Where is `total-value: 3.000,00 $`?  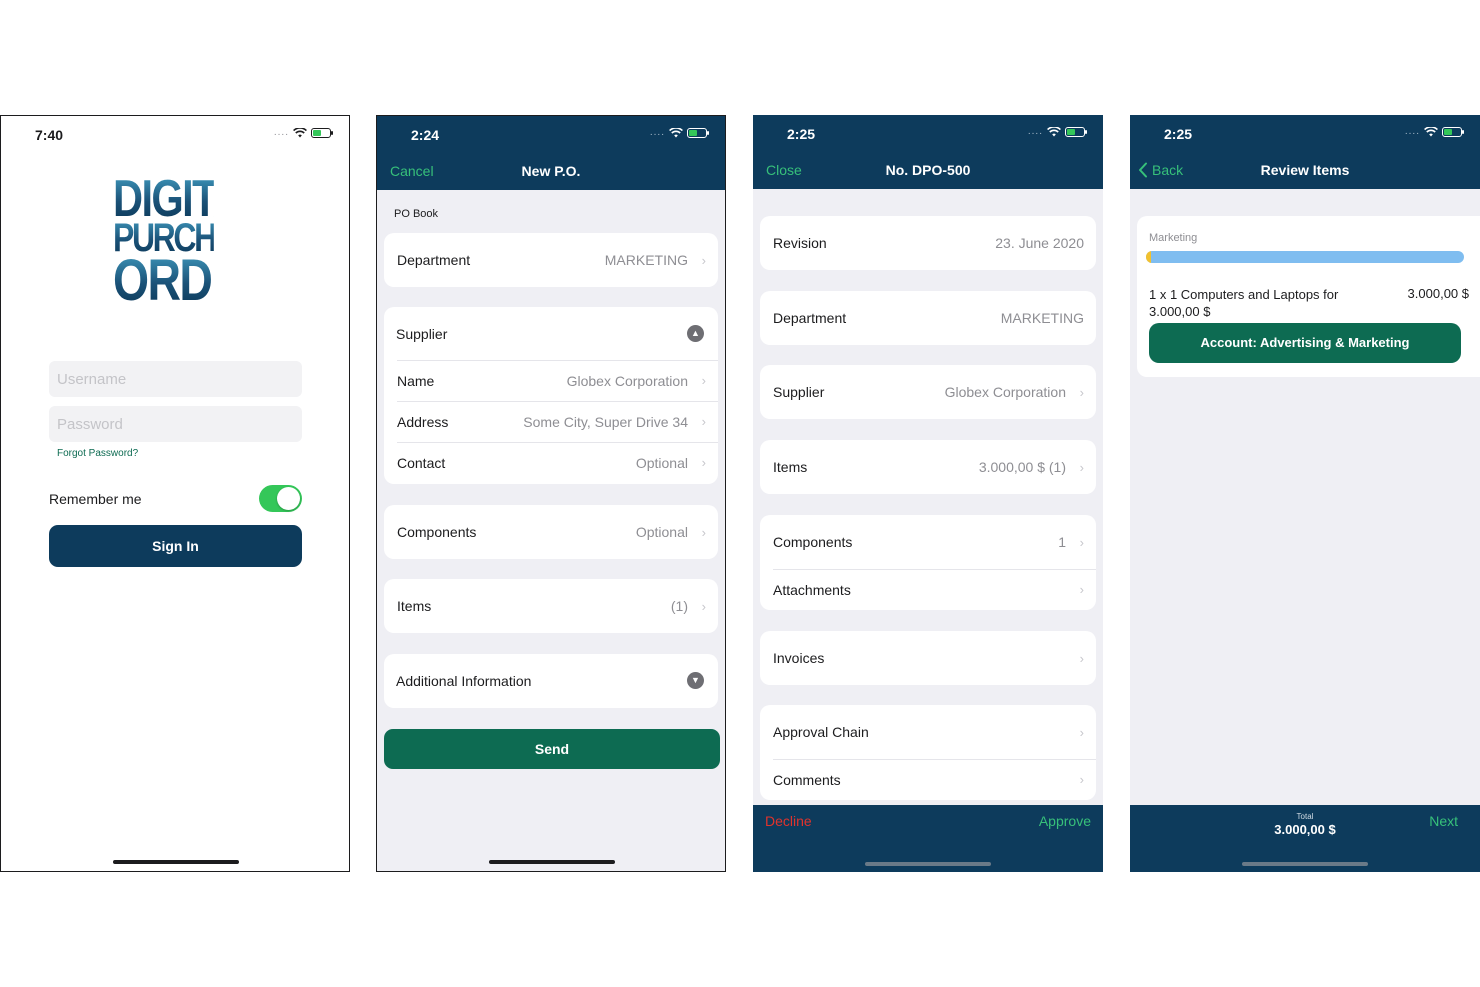
total-value: 3.000,00 $ is located at coordinates (1305, 829).